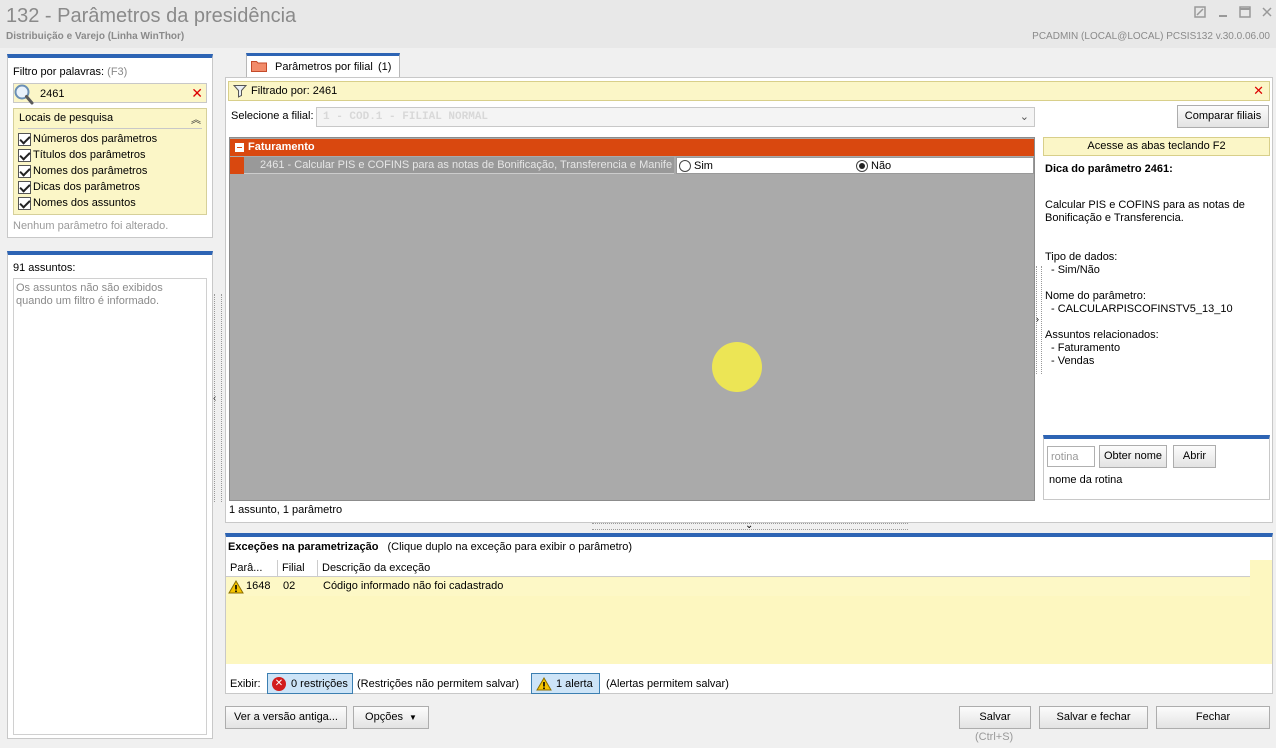 This screenshot has height=748, width=1276. I want to click on option-sim: Sim, so click(696, 166).